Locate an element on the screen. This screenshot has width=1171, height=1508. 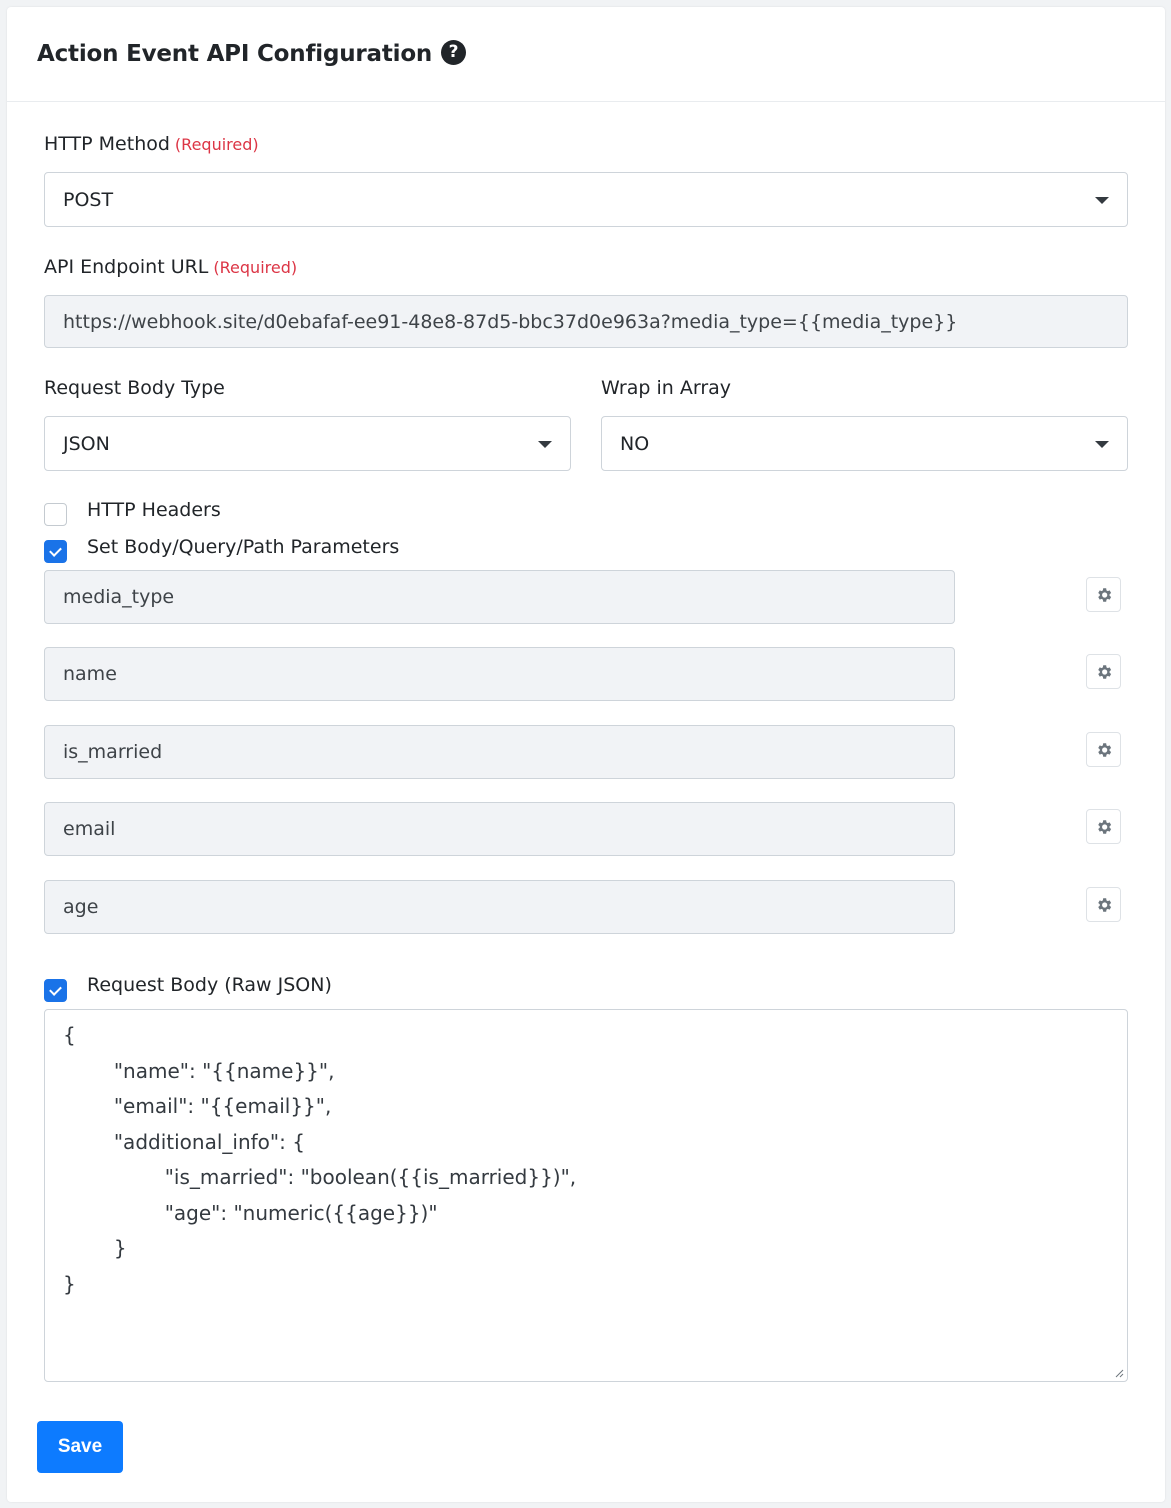
param-field: is_married is located at coordinates (499, 752).